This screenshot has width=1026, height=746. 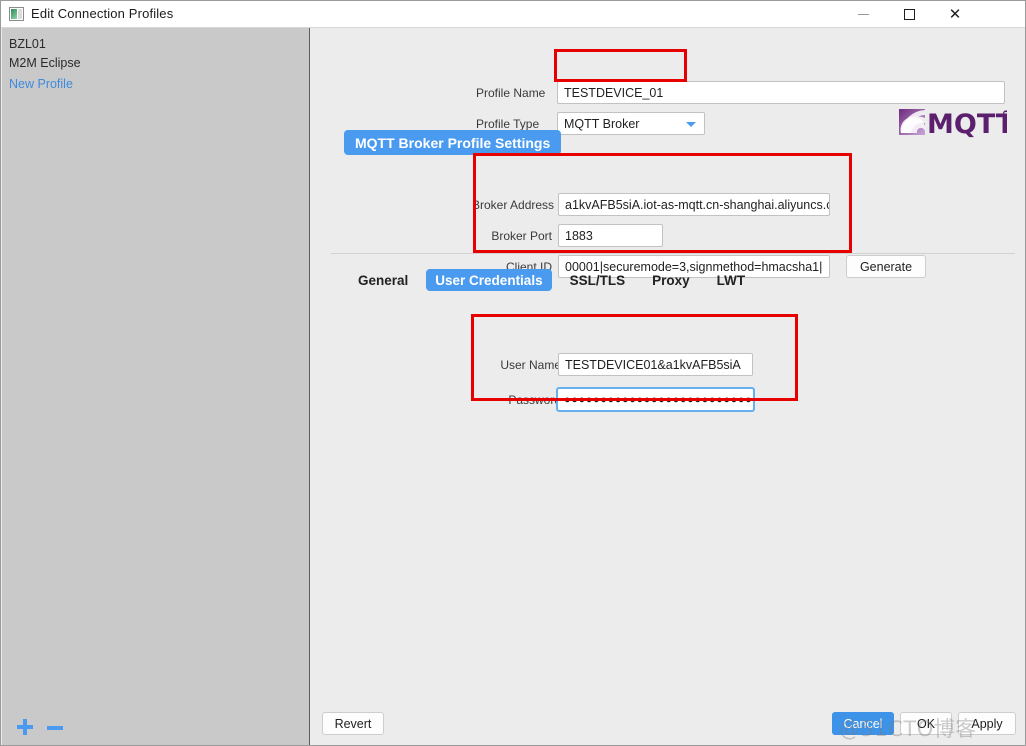 I want to click on mqtt-org-logo: MQTT ORG, so click(x=957, y=123).